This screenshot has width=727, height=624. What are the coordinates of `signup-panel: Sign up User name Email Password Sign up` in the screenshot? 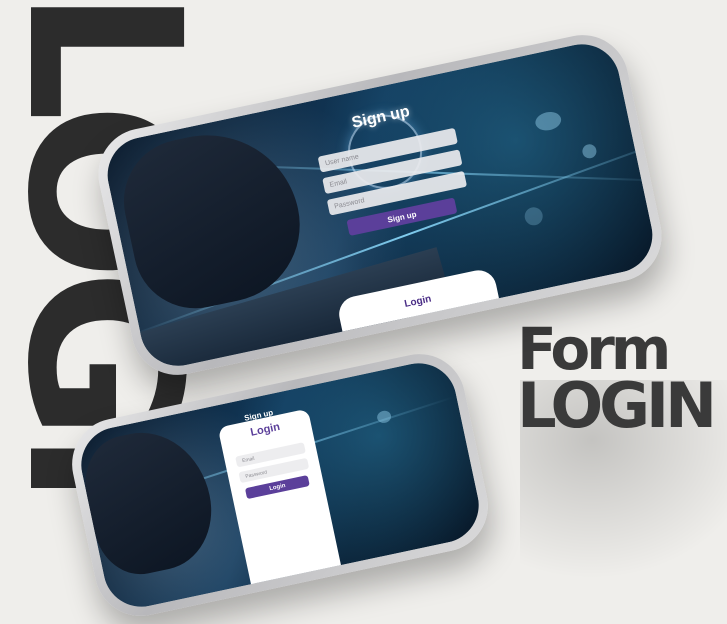 It's located at (391, 166).